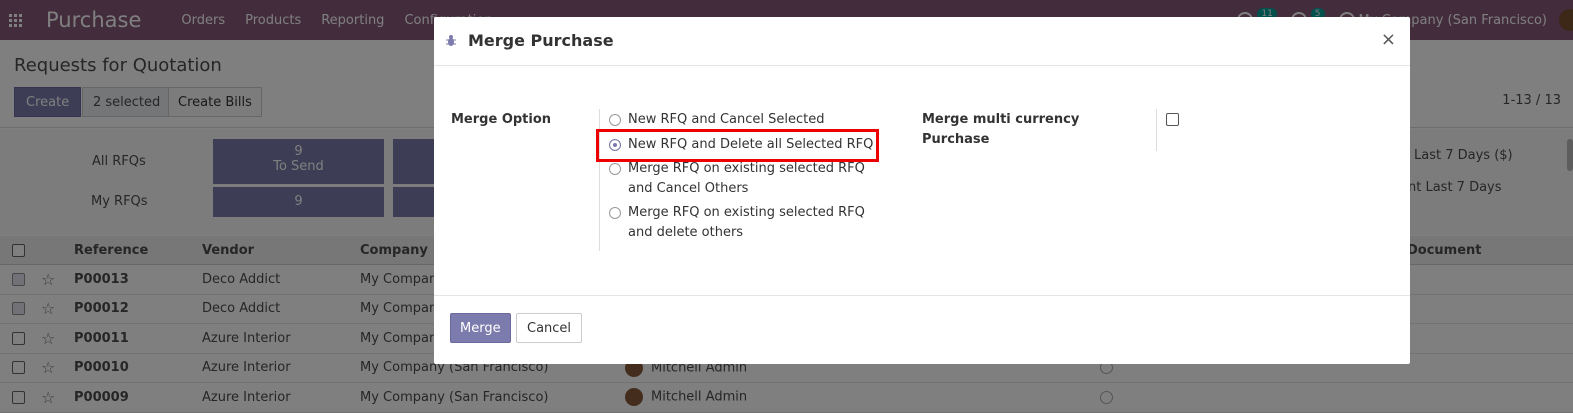 This screenshot has height=413, width=1573. I want to click on bug-icon, so click(451, 40).